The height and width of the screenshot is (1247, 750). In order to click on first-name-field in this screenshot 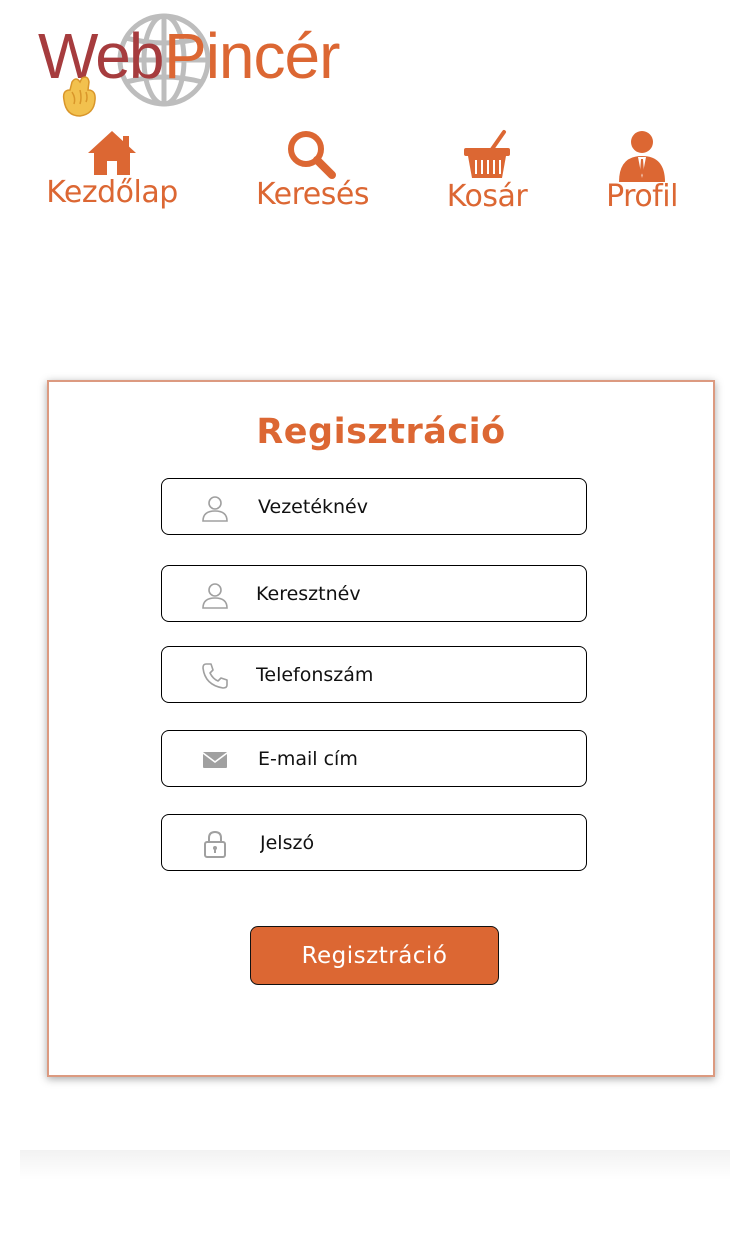, I will do `click(374, 593)`.